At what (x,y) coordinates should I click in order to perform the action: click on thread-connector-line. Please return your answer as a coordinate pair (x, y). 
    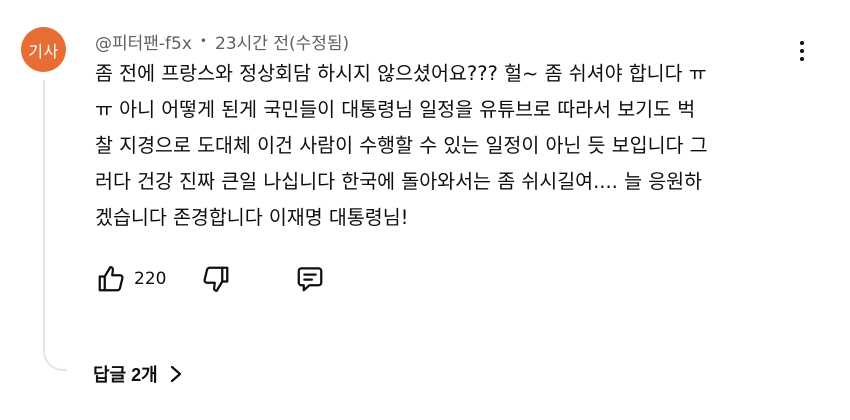
    Looking at the image, I should click on (55, 225).